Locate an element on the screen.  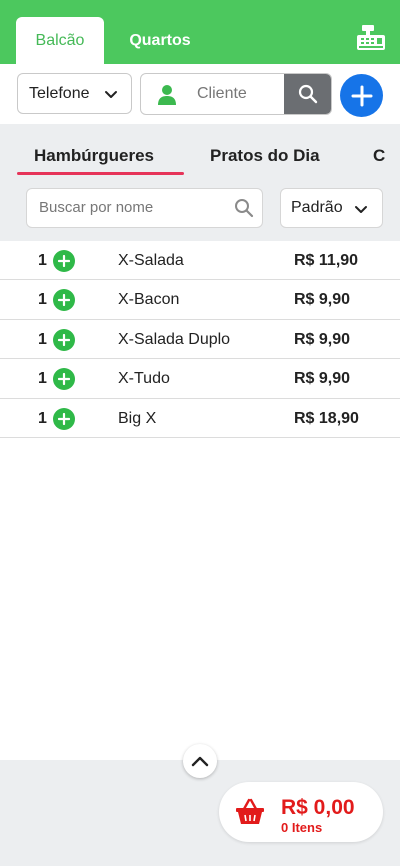
top-bar: Balcão Quartos is located at coordinates (200, 32).